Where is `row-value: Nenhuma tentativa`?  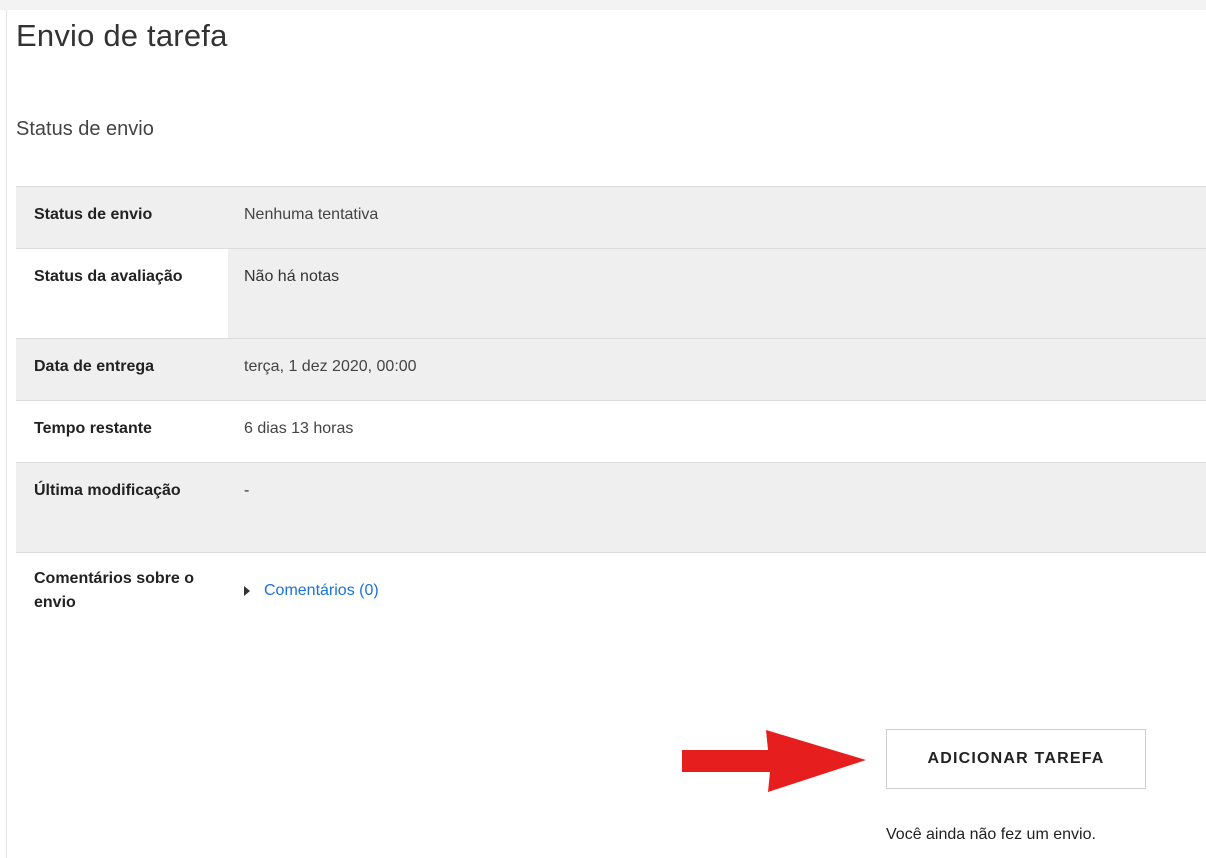 row-value: Nenhuma tentativa is located at coordinates (717, 217).